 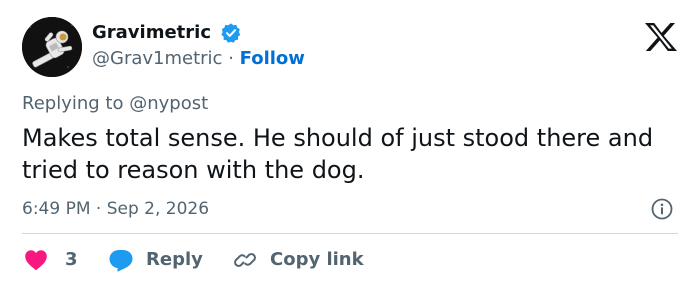 I want to click on author-display-name: Gravimetric, so click(x=151, y=33).